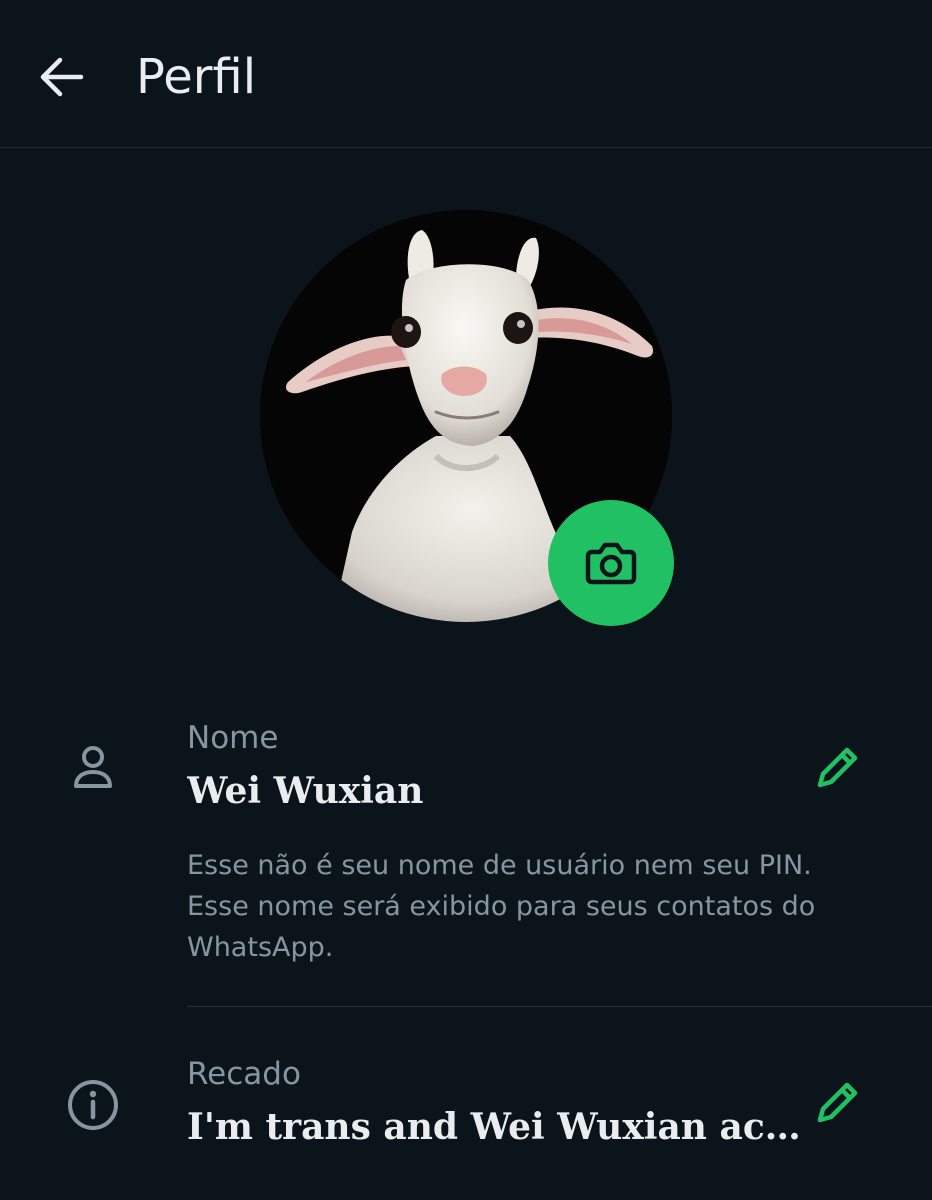 Image resolution: width=932 pixels, height=1200 pixels. I want to click on edit-name-button, so click(838, 767).